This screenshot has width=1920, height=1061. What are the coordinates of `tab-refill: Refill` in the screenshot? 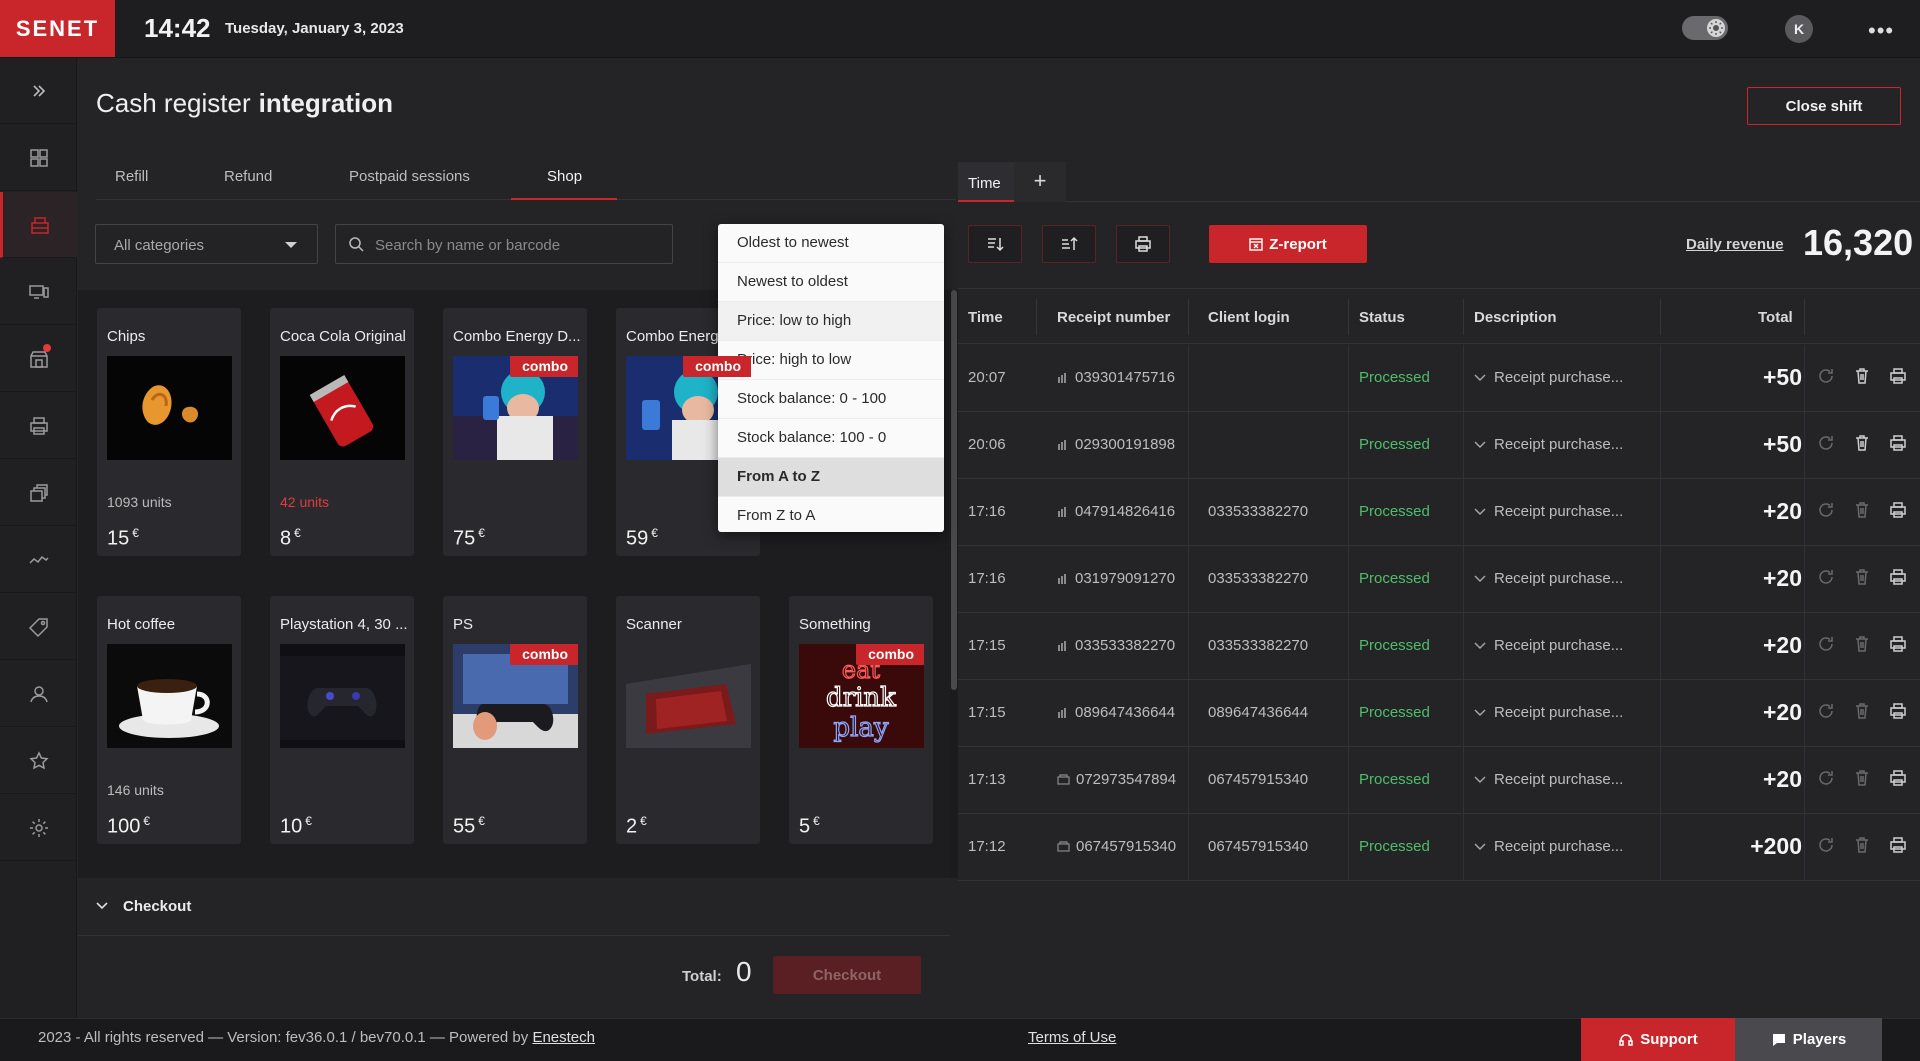 It's located at (131, 176).